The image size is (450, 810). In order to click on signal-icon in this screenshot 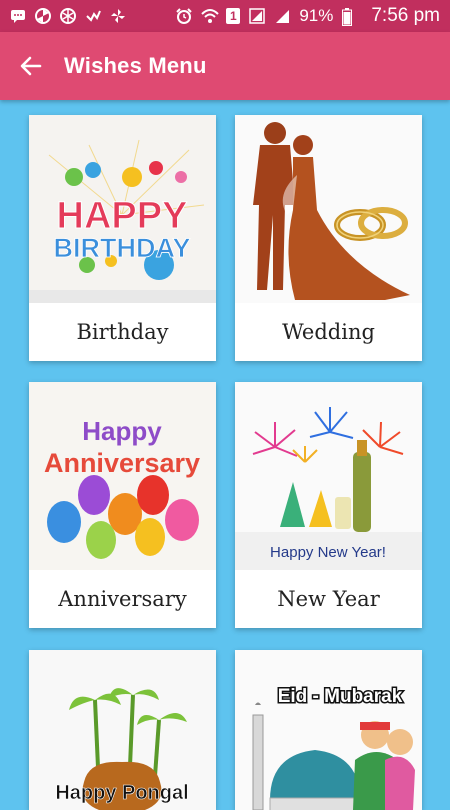, I will do `click(257, 16)`.